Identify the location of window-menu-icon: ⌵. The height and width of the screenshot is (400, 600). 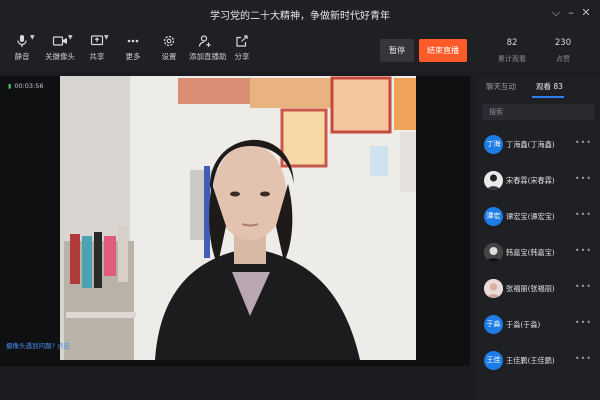
(556, 13).